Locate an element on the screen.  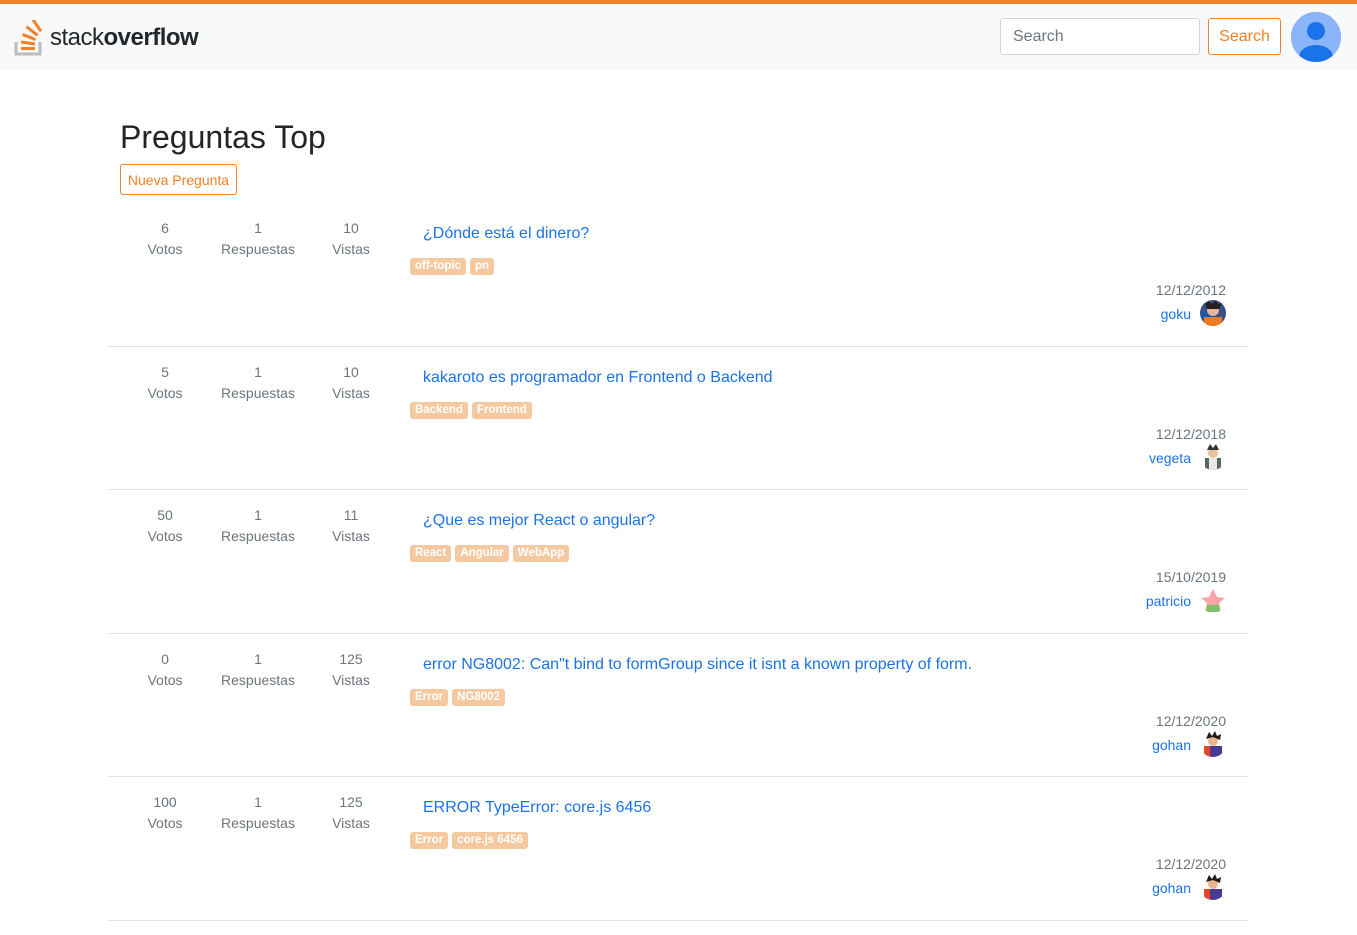
tag: NG8002 is located at coordinates (478, 697).